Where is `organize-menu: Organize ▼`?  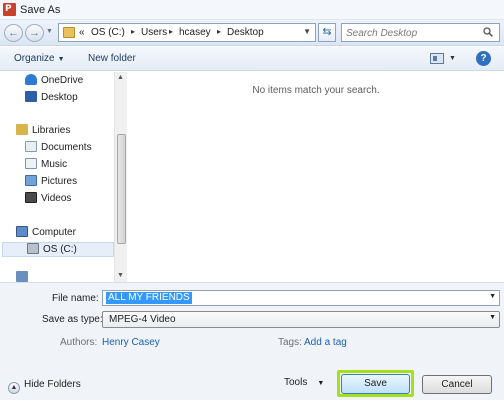 organize-menu: Organize ▼ is located at coordinates (39, 58).